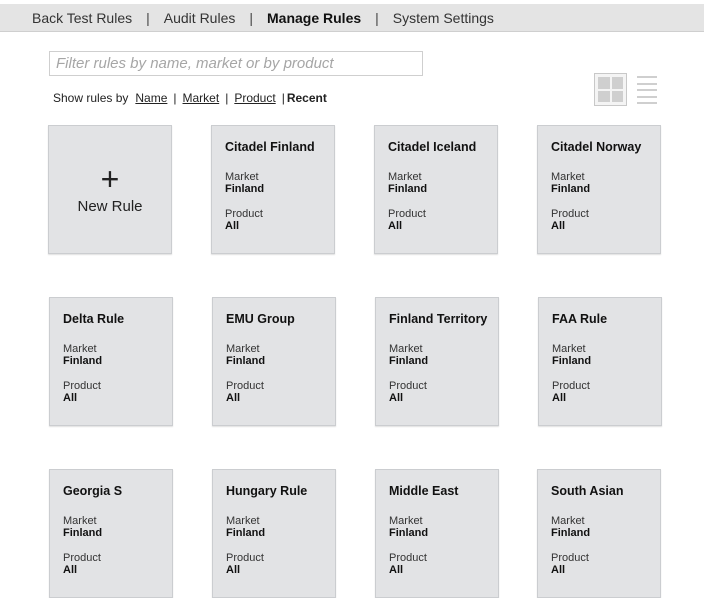 The image size is (704, 598). I want to click on rule-card: Citadel Iceland Market Finland Product All, so click(436, 189).